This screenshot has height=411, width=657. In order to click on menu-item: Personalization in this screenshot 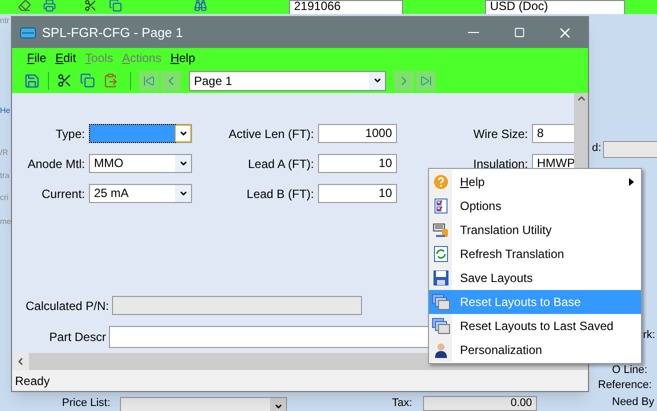, I will do `click(535, 350)`.